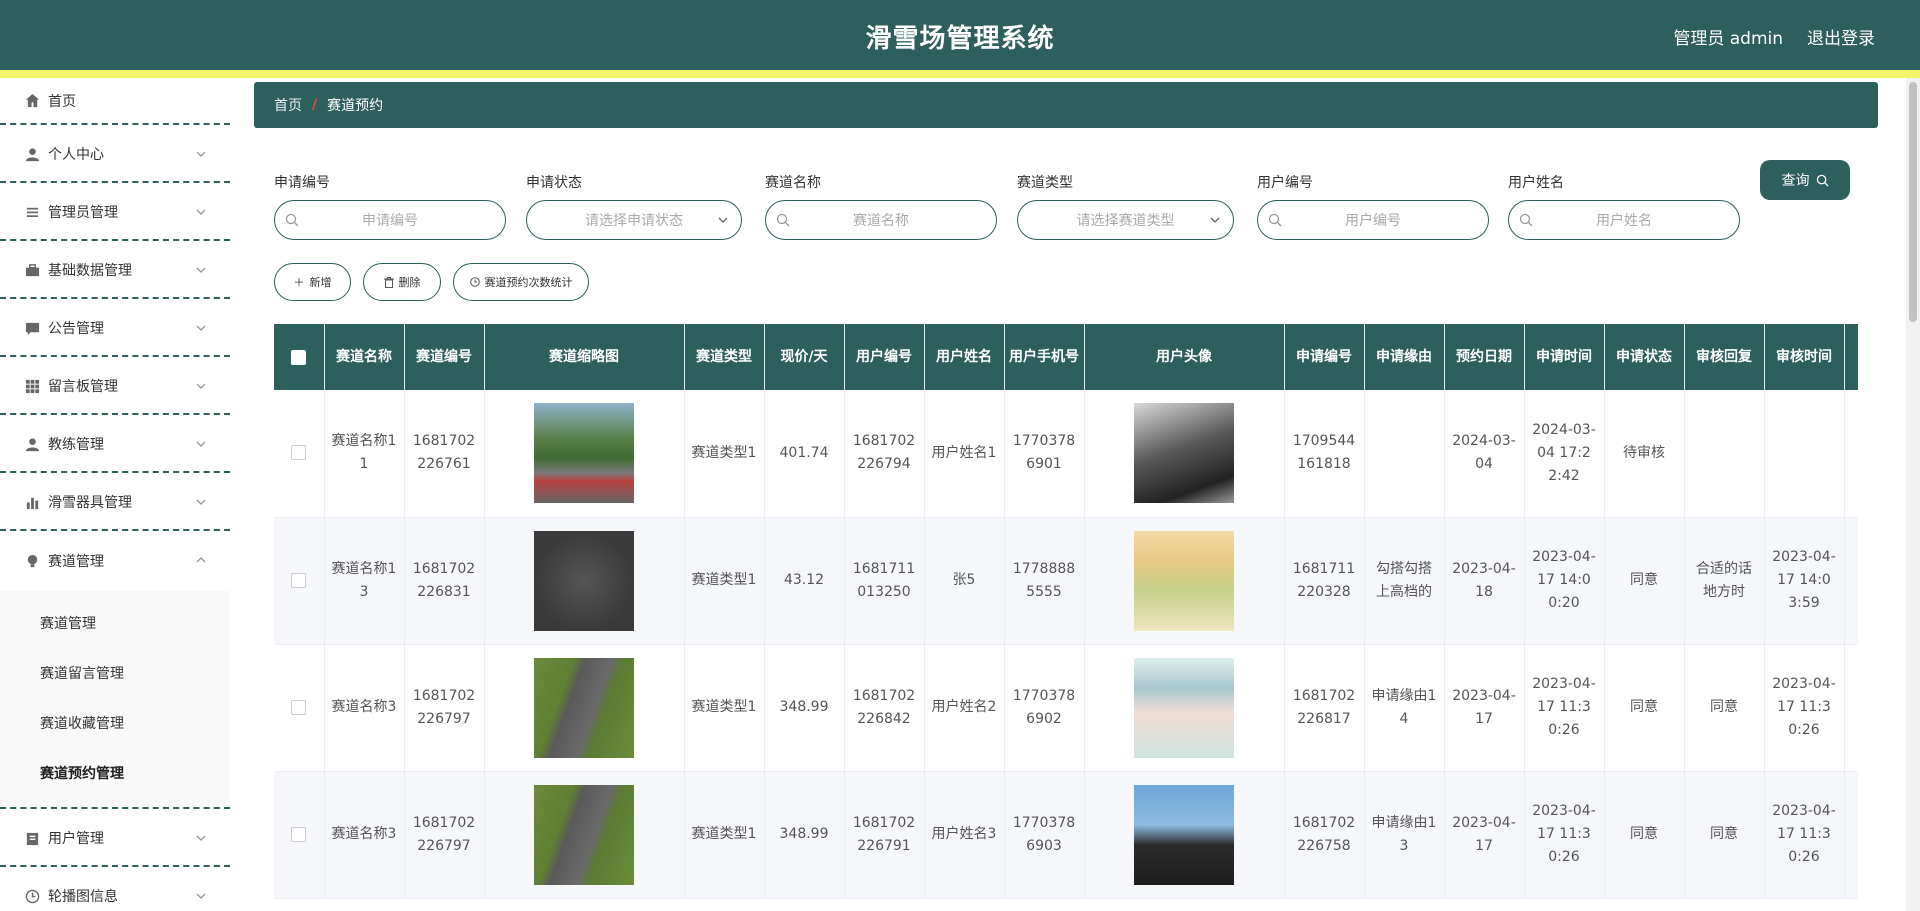  I want to click on cell-track-no: 1681702226797, so click(444, 835).